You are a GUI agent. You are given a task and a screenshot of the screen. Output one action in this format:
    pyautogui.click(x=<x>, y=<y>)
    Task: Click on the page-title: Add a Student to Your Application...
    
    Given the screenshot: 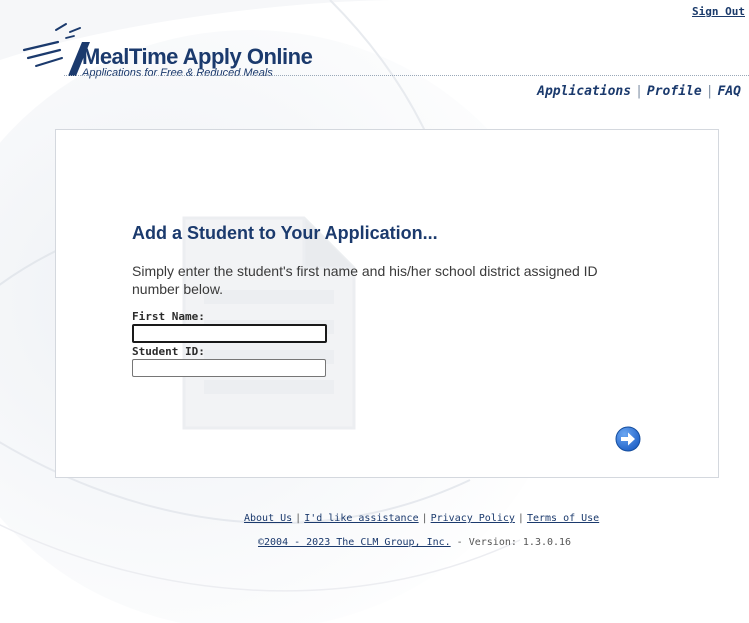 What is the action you would take?
    pyautogui.click(x=285, y=233)
    